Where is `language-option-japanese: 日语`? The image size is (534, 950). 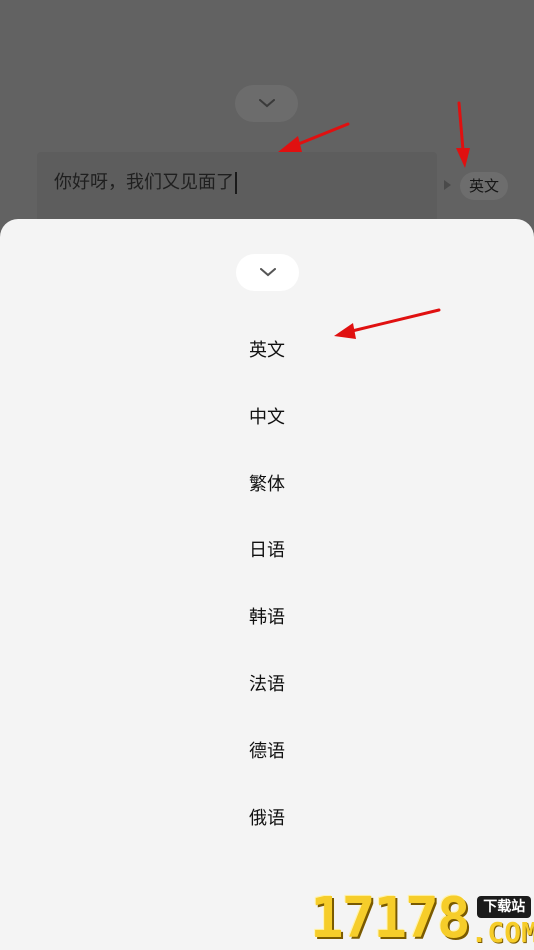 language-option-japanese: 日语 is located at coordinates (267, 551).